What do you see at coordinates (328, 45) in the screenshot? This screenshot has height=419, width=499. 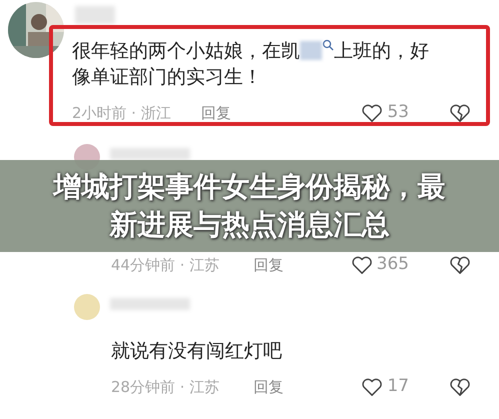 I see `search-icon` at bounding box center [328, 45].